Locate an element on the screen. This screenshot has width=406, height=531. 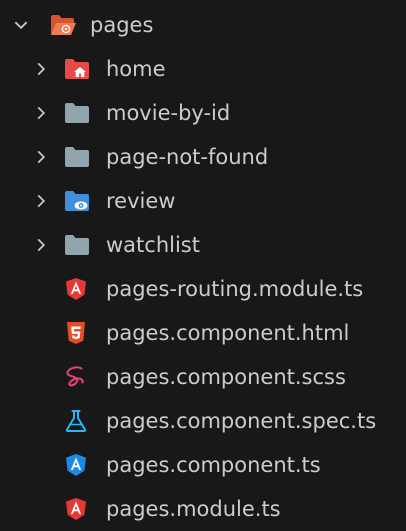
folder-review-icon is located at coordinates (77, 201).